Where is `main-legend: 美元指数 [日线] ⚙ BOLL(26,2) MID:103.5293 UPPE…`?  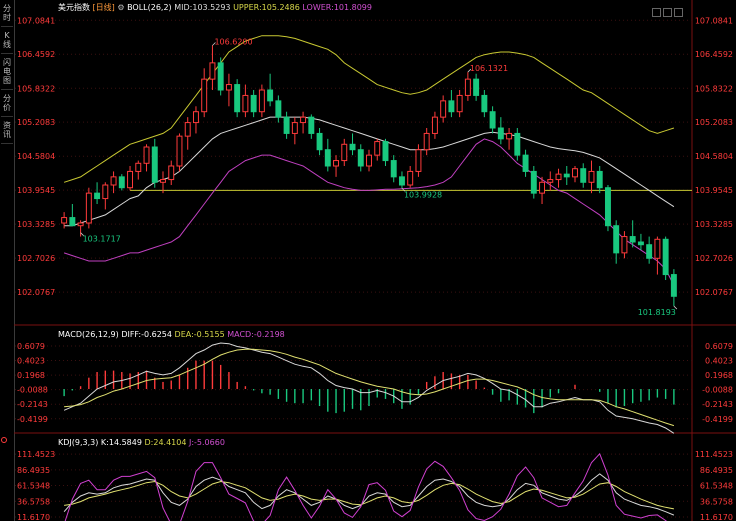 main-legend: 美元指数 [日线] ⚙ BOLL(26,2) MID:103.5293 UPPE… is located at coordinates (215, 8).